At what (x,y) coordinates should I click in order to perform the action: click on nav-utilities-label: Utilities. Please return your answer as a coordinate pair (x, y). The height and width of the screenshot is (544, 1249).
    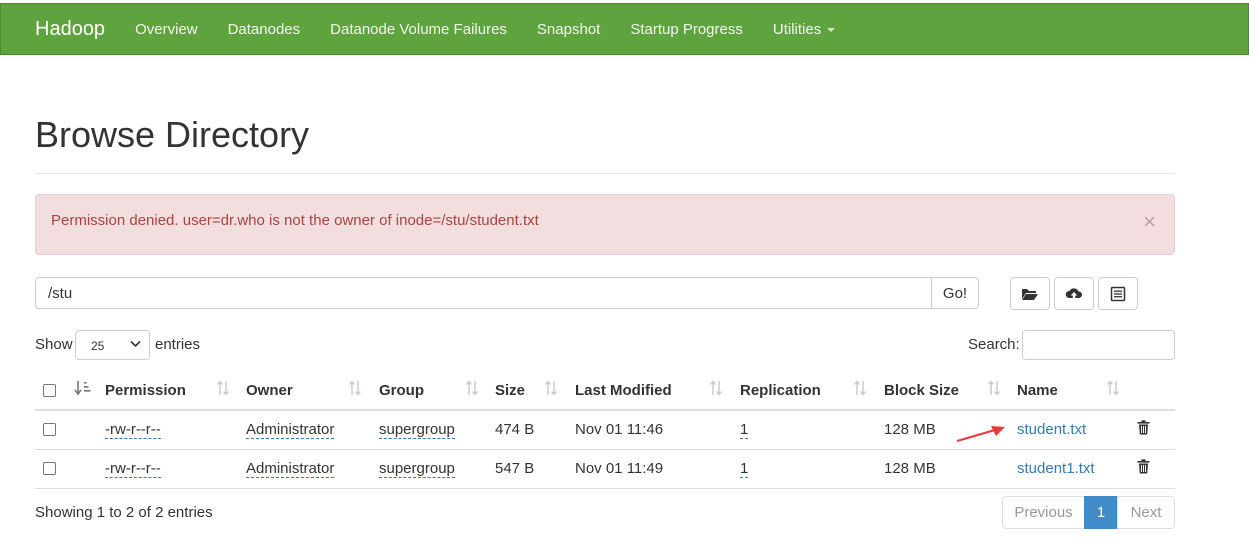
    Looking at the image, I should click on (797, 29).